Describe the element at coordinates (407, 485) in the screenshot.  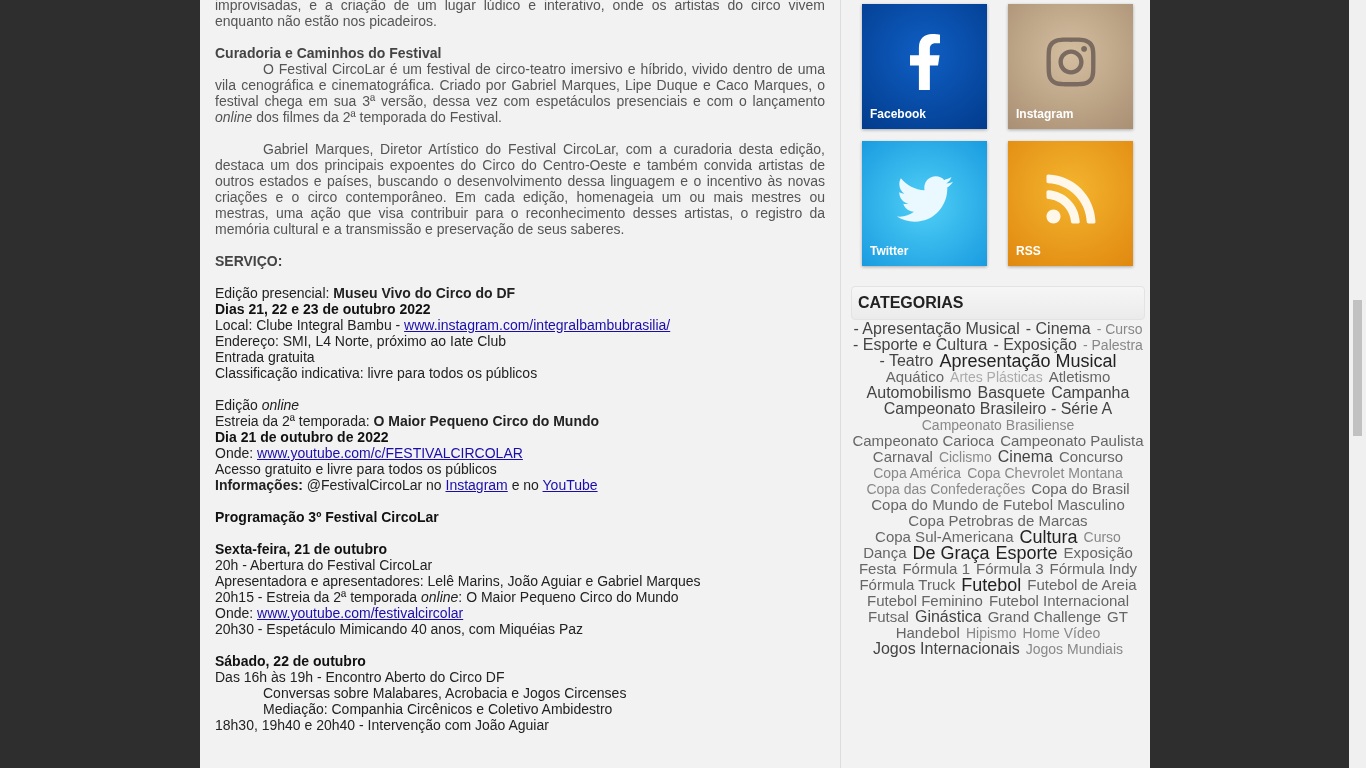
I see `text-line: Informações: @FestivalCircoLar no Instagram e no YouTube` at that location.